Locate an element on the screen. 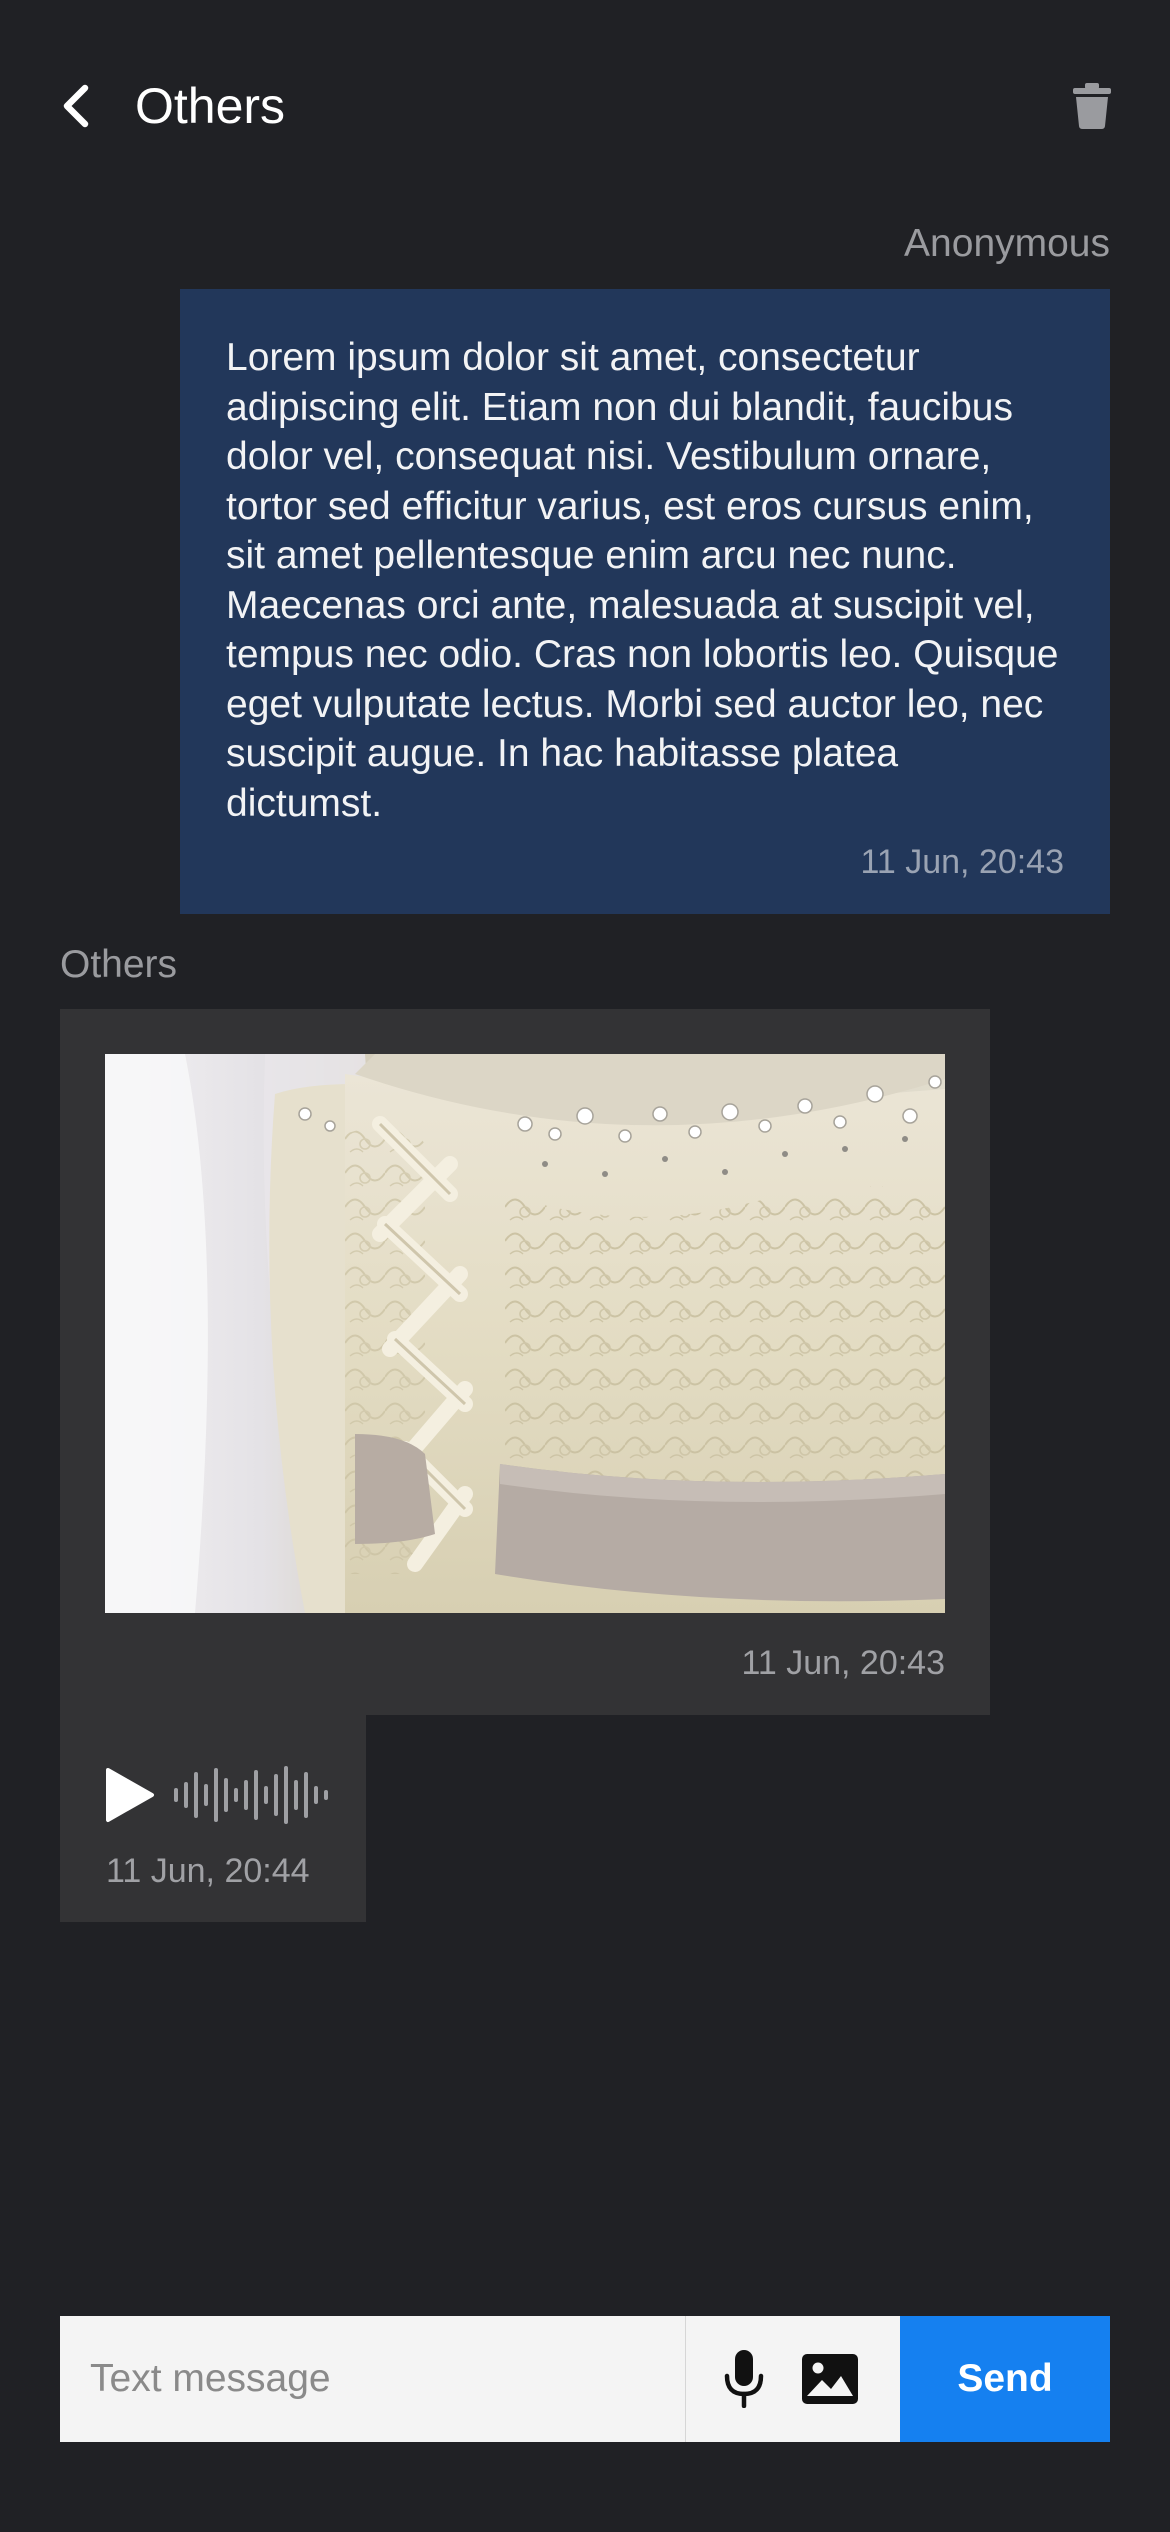 This screenshot has width=1170, height=2532. image-icon is located at coordinates (830, 2379).